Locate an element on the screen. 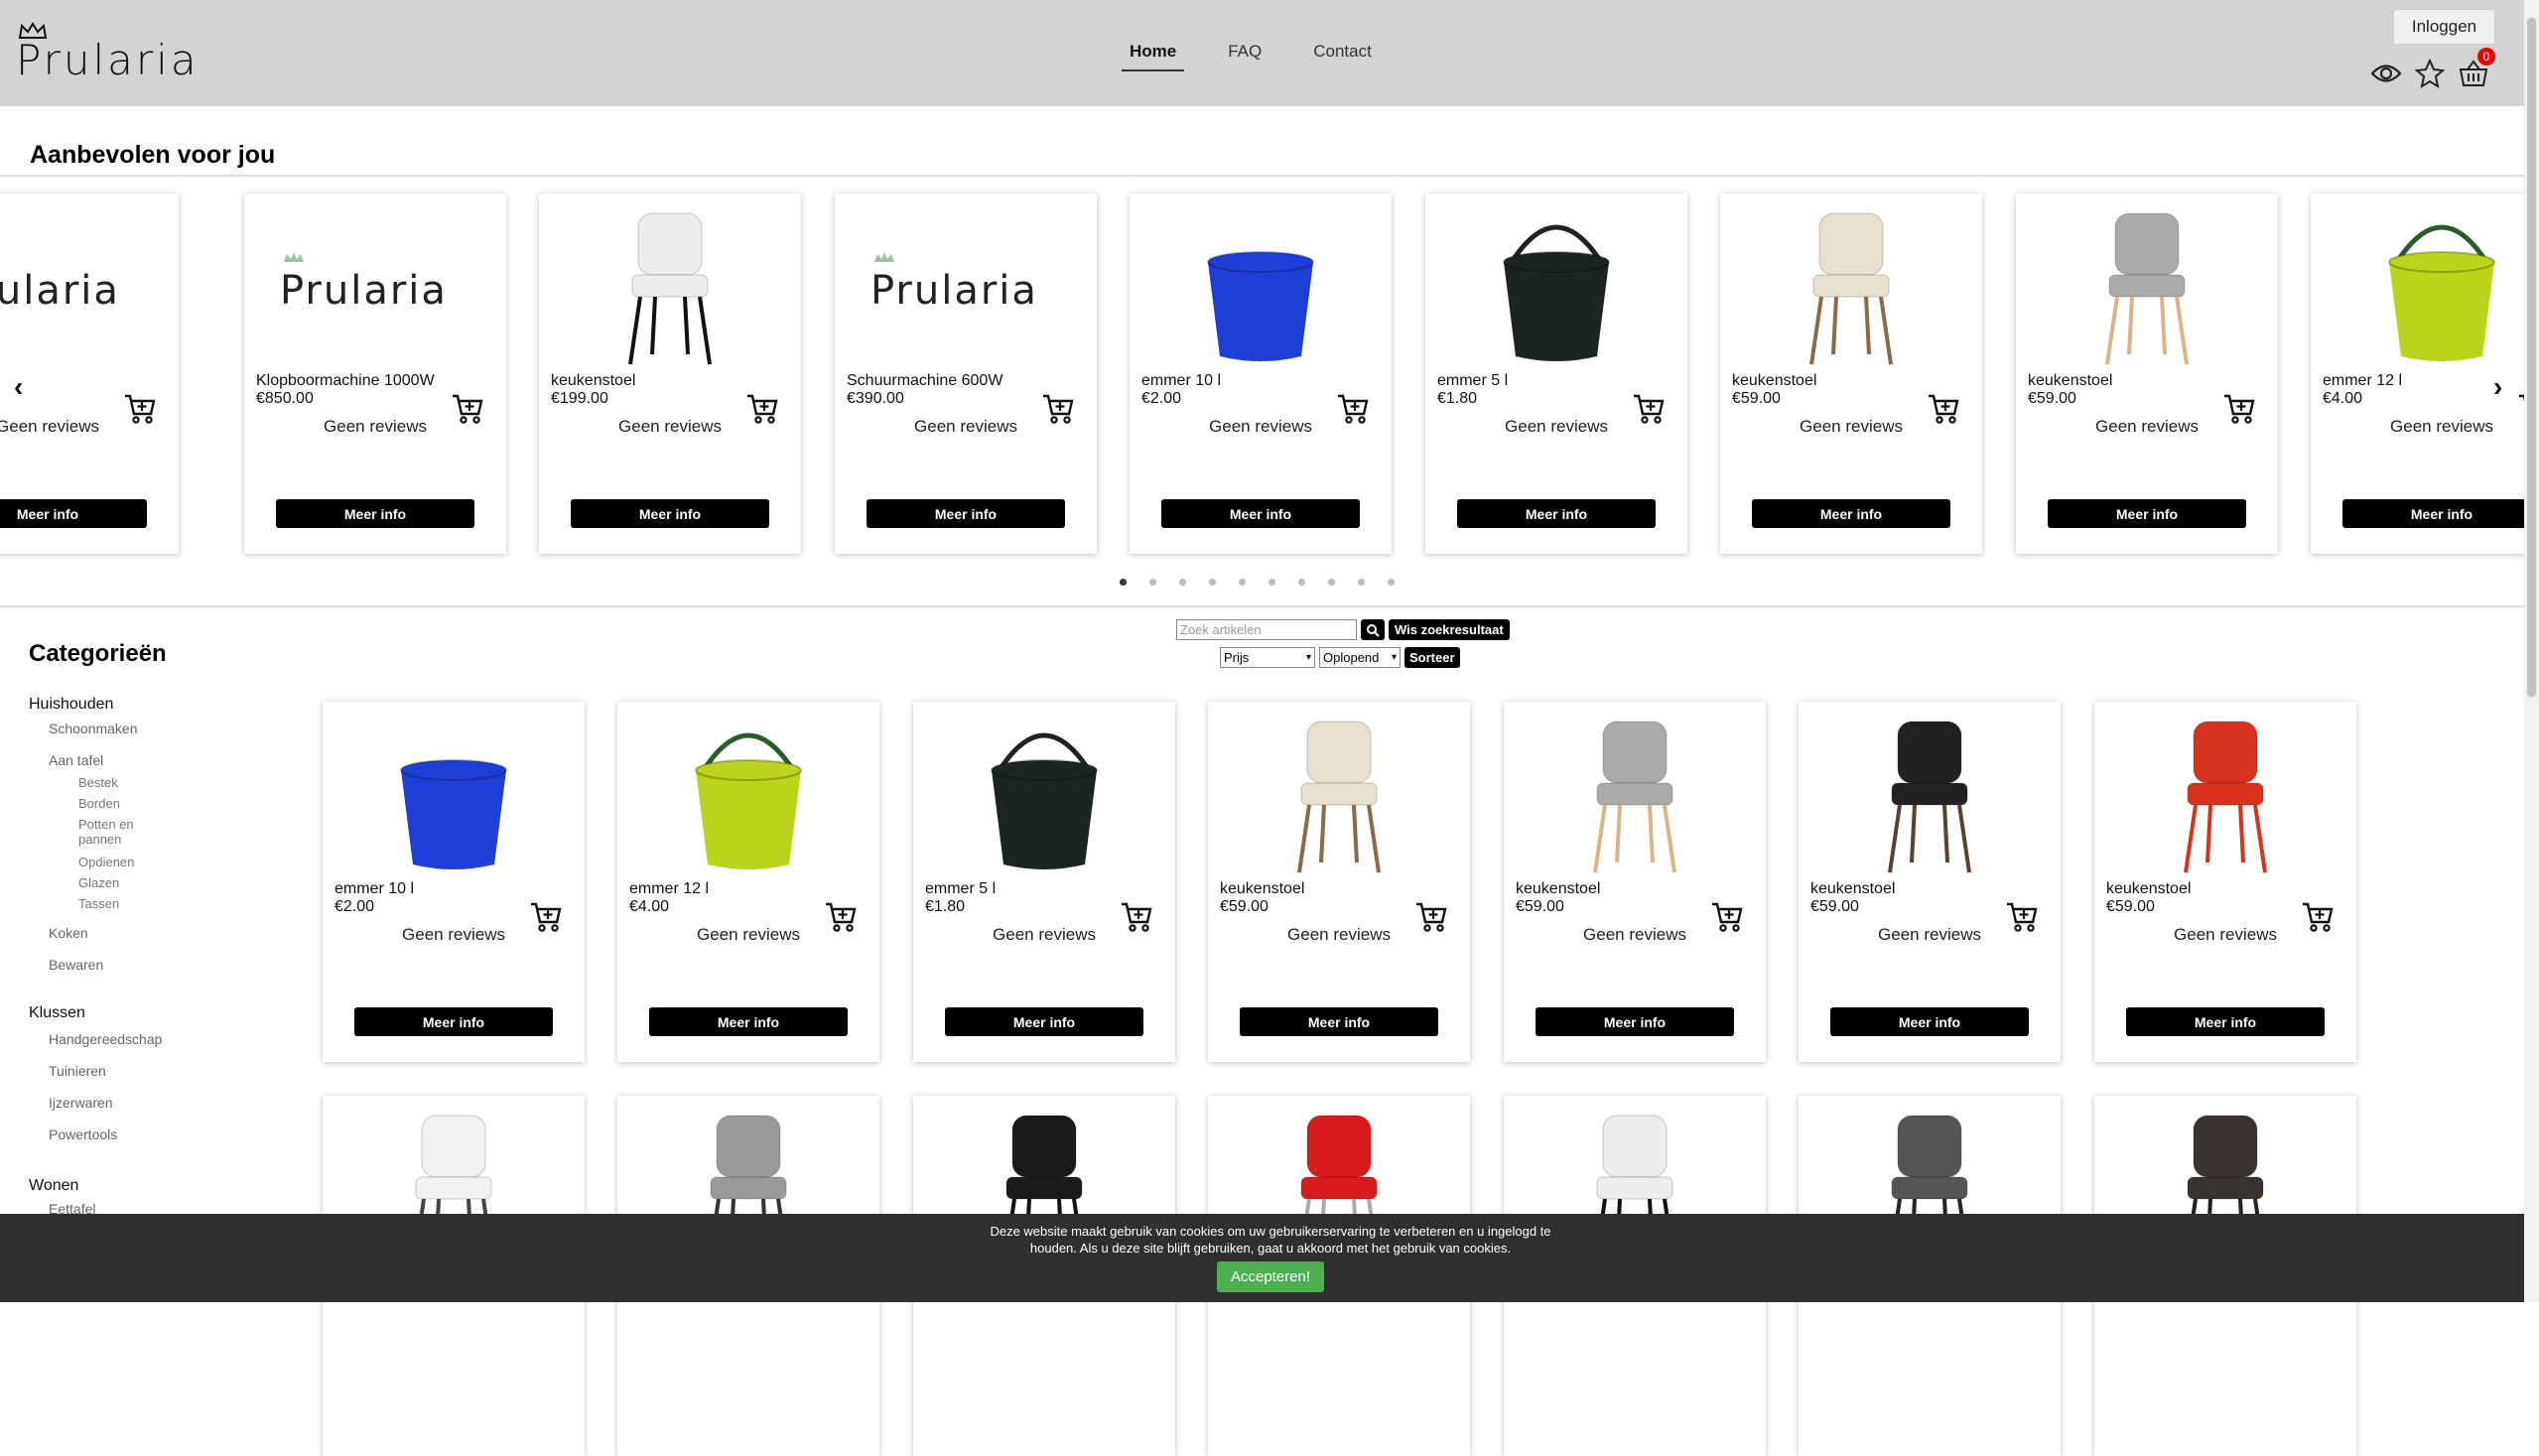 This screenshot has height=1456, width=2539. site-logo: Prularia is located at coordinates (110, 53).